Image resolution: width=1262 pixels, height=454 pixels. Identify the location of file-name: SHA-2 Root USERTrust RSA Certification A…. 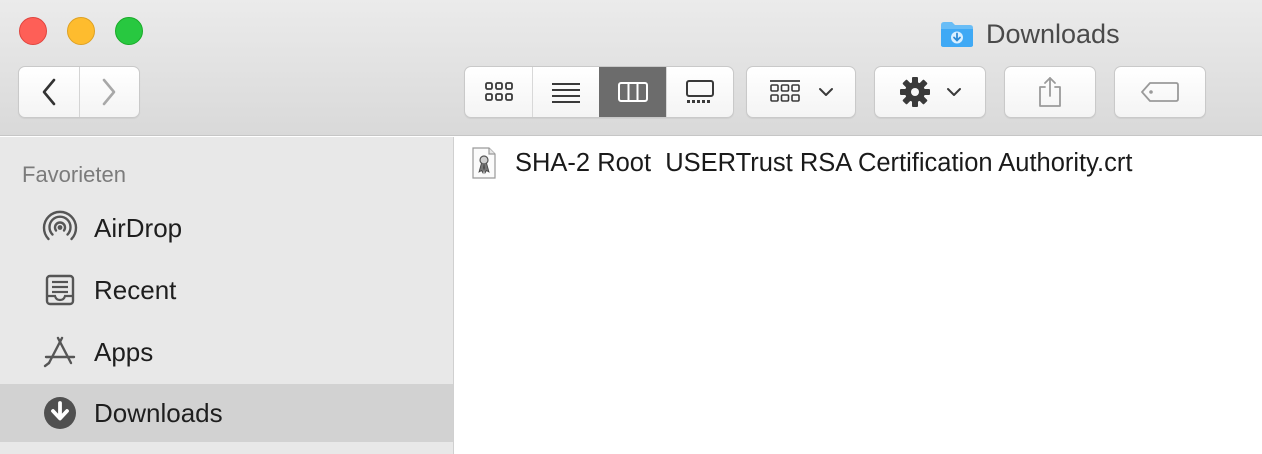
(824, 162).